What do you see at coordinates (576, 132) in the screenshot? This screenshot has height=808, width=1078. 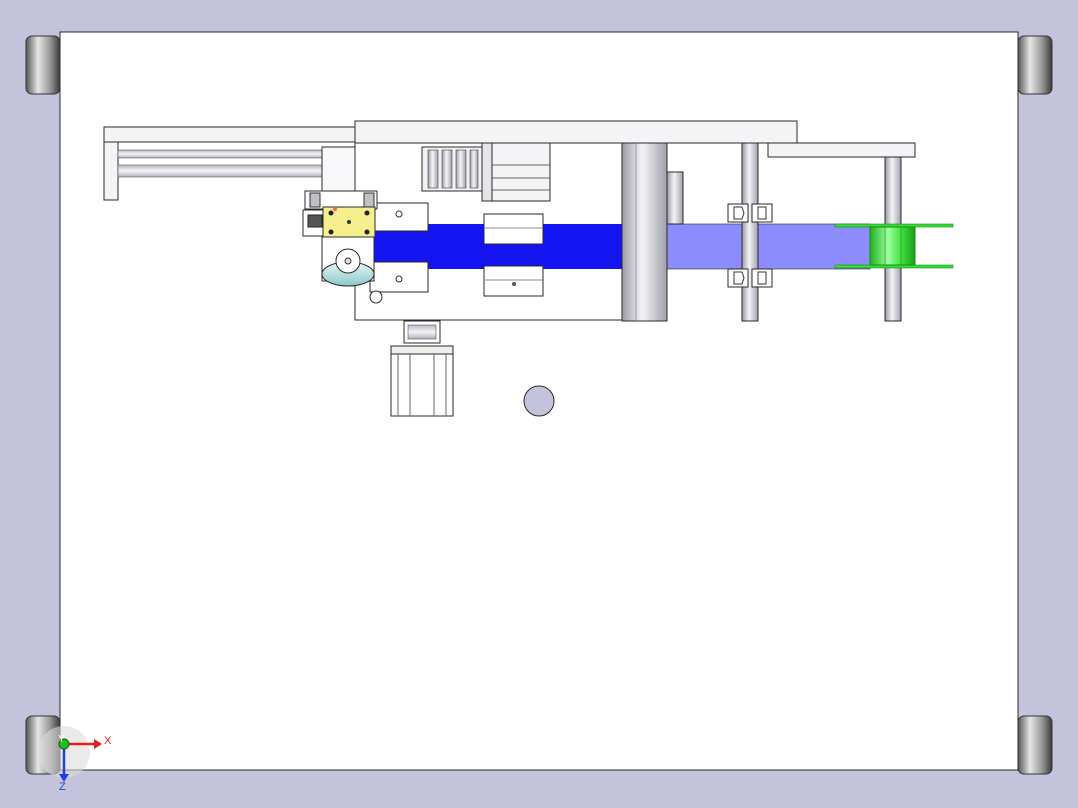 I see `top-frame-plate` at bounding box center [576, 132].